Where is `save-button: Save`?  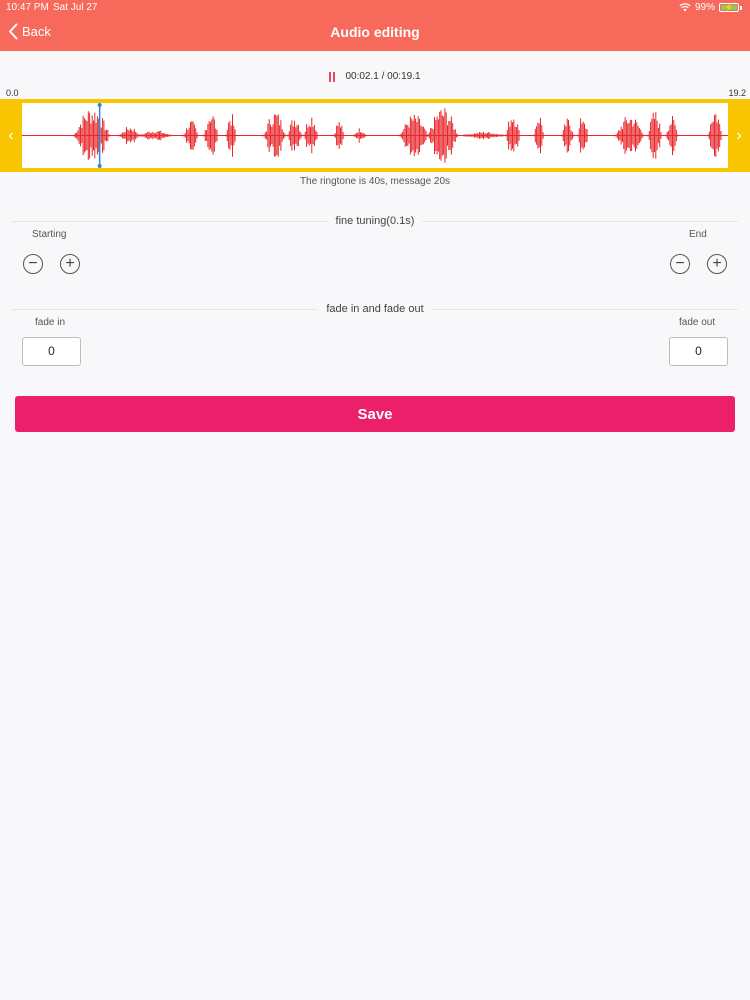 save-button: Save is located at coordinates (375, 414).